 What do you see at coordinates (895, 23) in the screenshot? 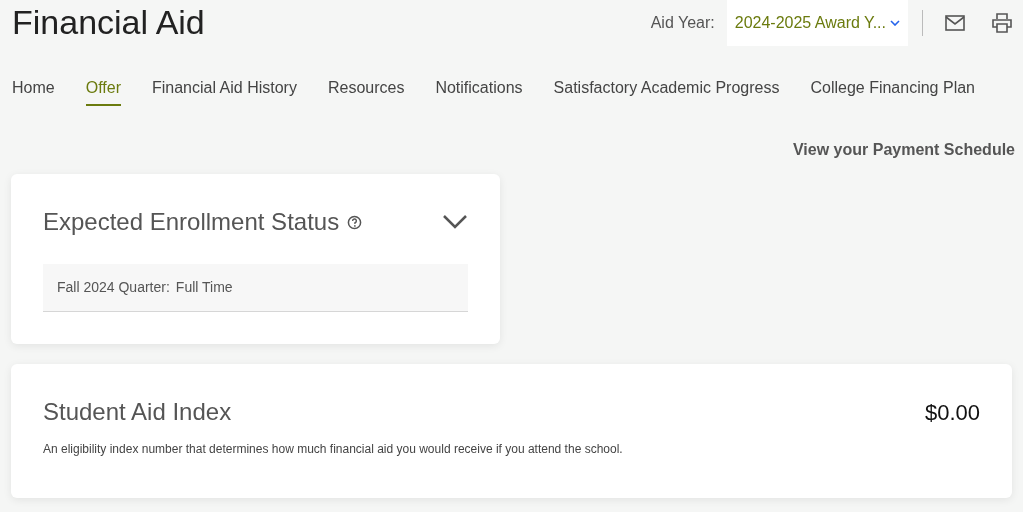
I see `caret-icon` at bounding box center [895, 23].